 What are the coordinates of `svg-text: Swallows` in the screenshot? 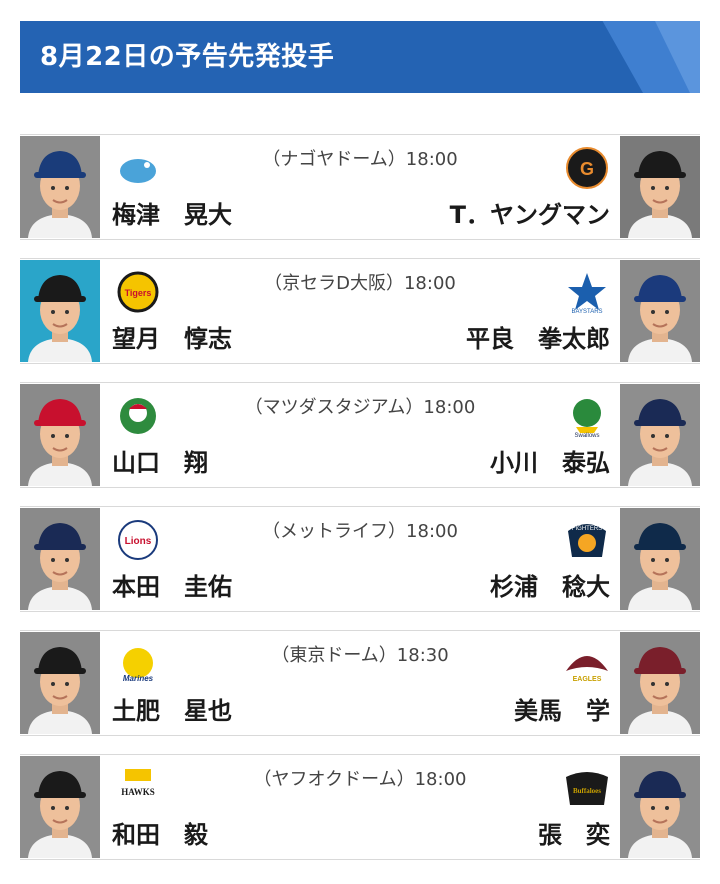 It's located at (586, 436).